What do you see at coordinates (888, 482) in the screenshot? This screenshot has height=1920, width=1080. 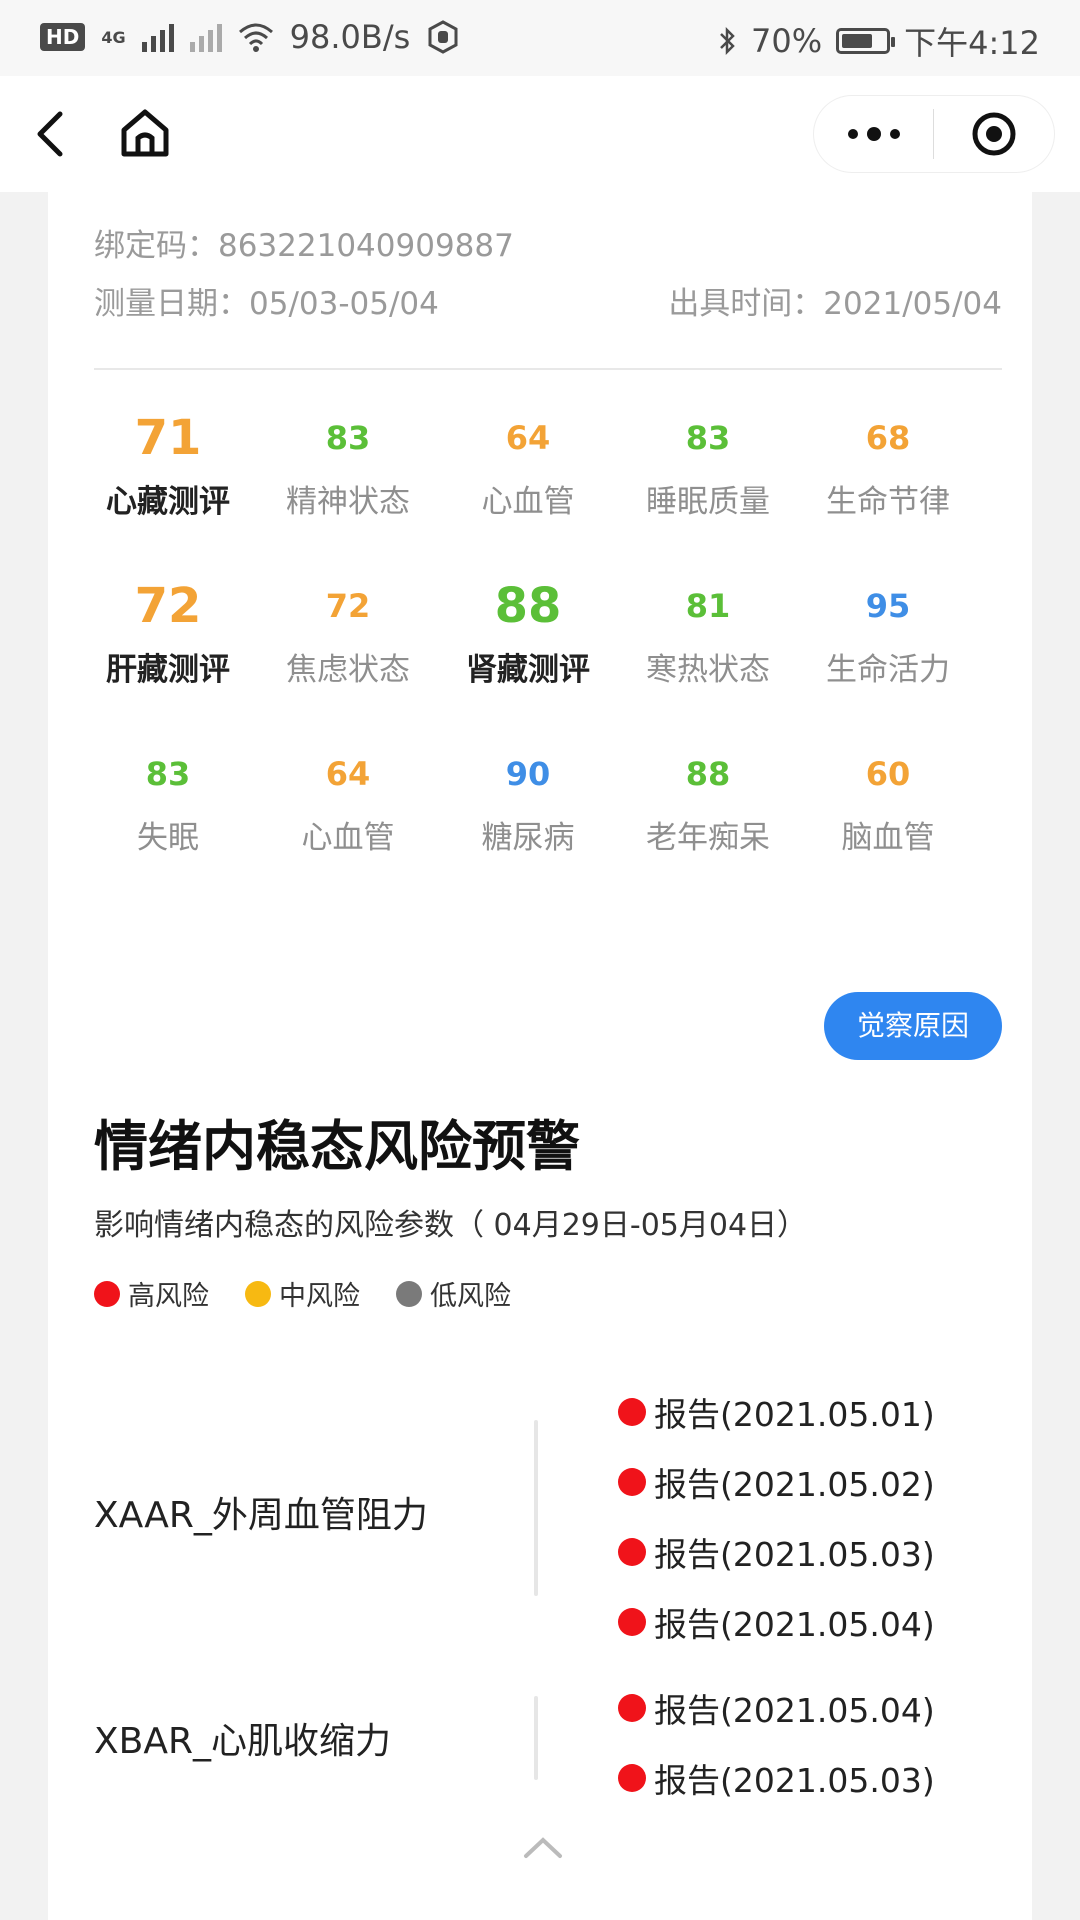 I see `score-cell: 68 生命节律` at bounding box center [888, 482].